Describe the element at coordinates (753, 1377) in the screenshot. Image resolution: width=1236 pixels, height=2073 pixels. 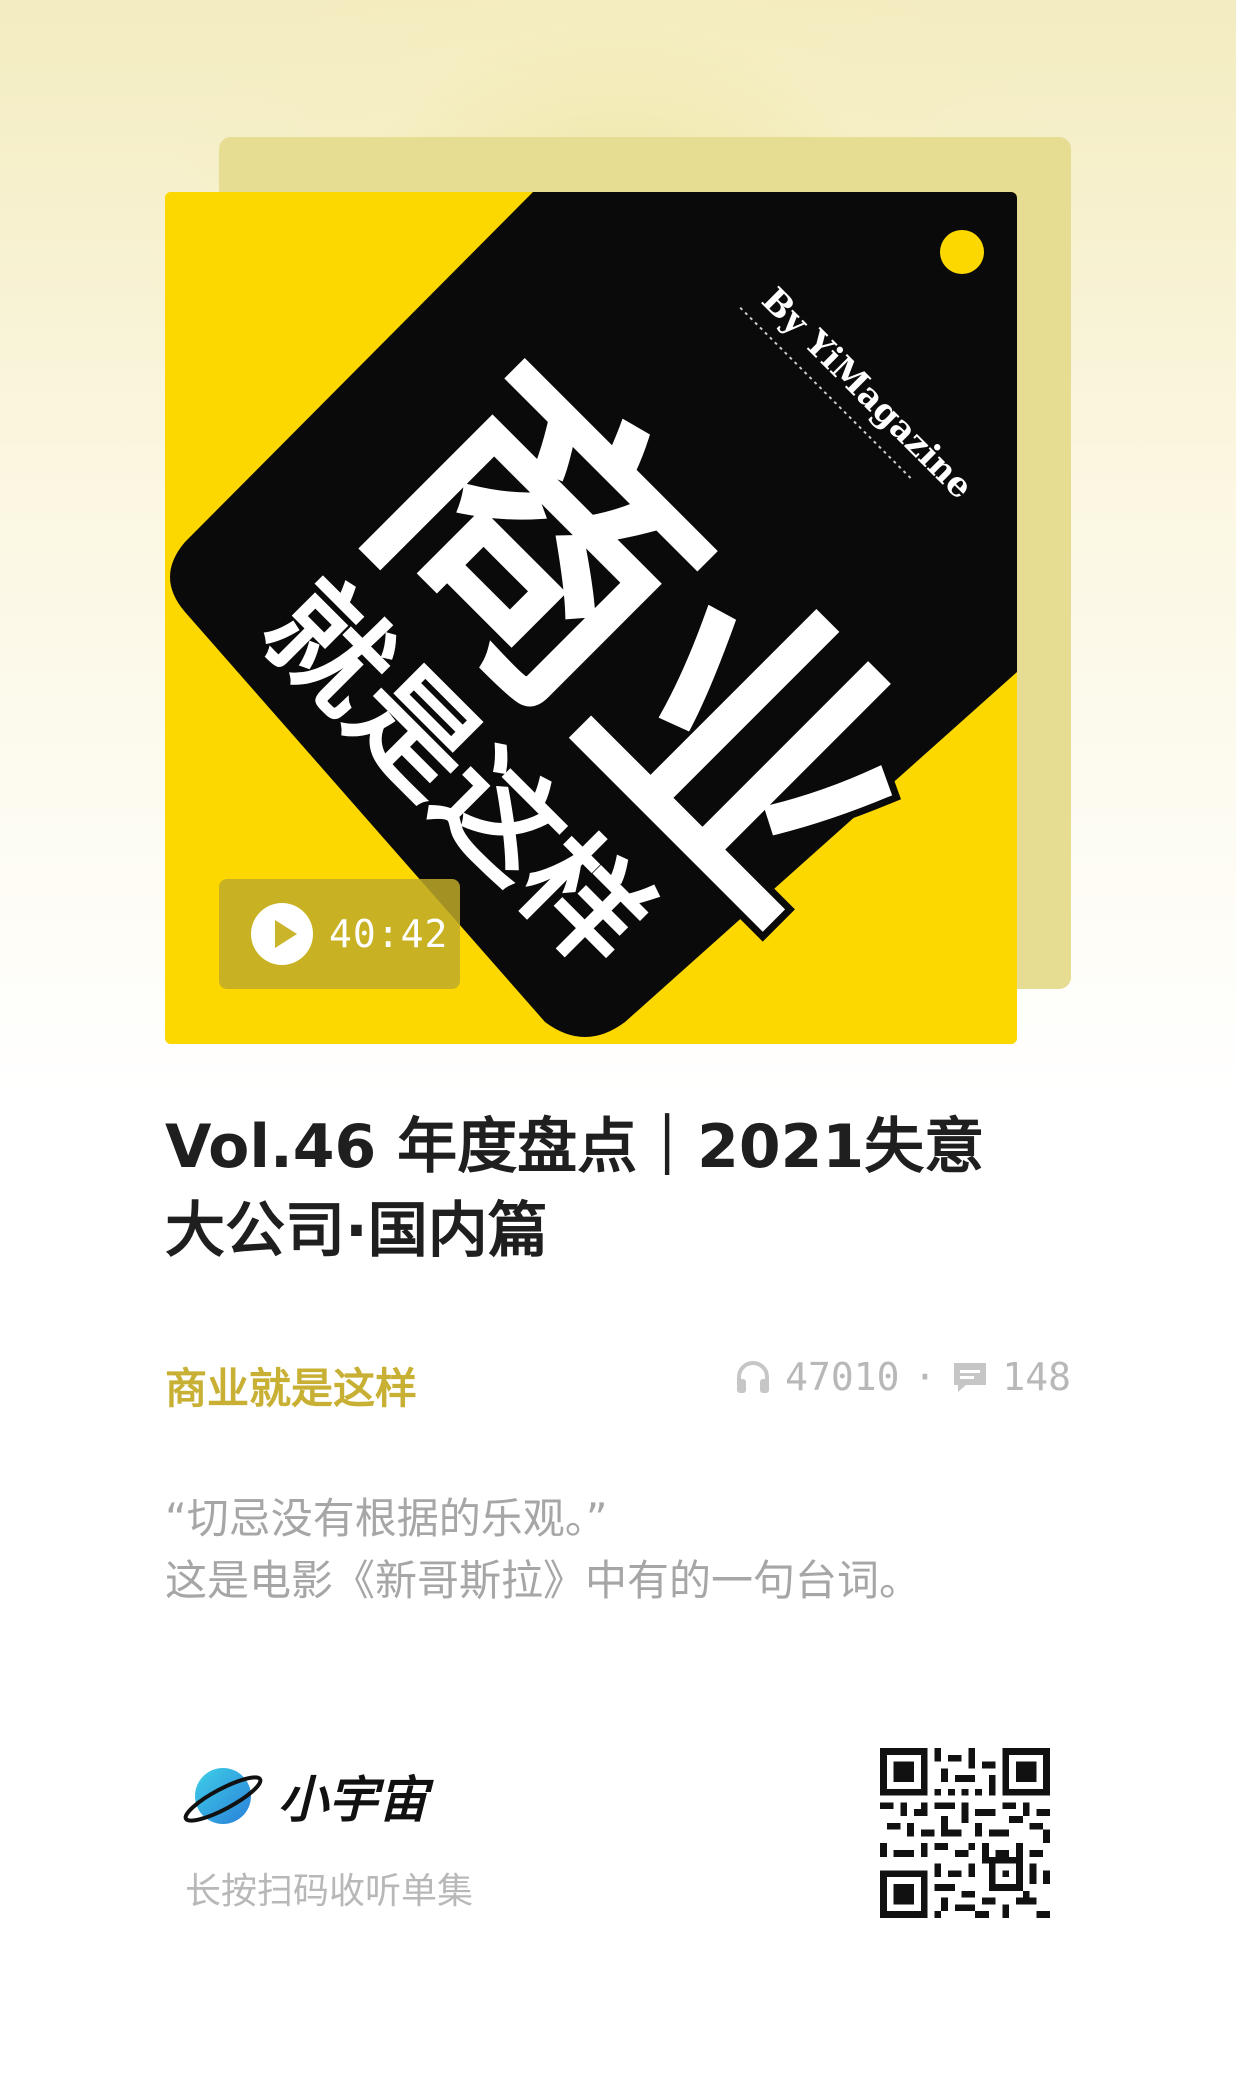
I see `headphones-icon` at that location.